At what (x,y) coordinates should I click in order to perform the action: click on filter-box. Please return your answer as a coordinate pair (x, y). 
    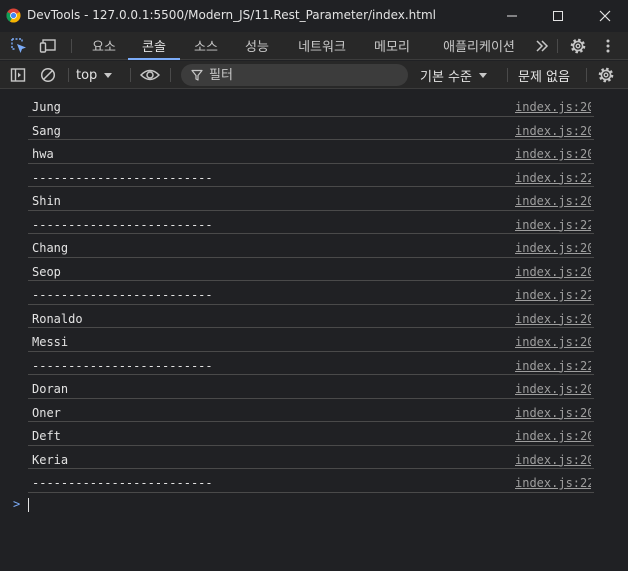
    Looking at the image, I should click on (294, 75).